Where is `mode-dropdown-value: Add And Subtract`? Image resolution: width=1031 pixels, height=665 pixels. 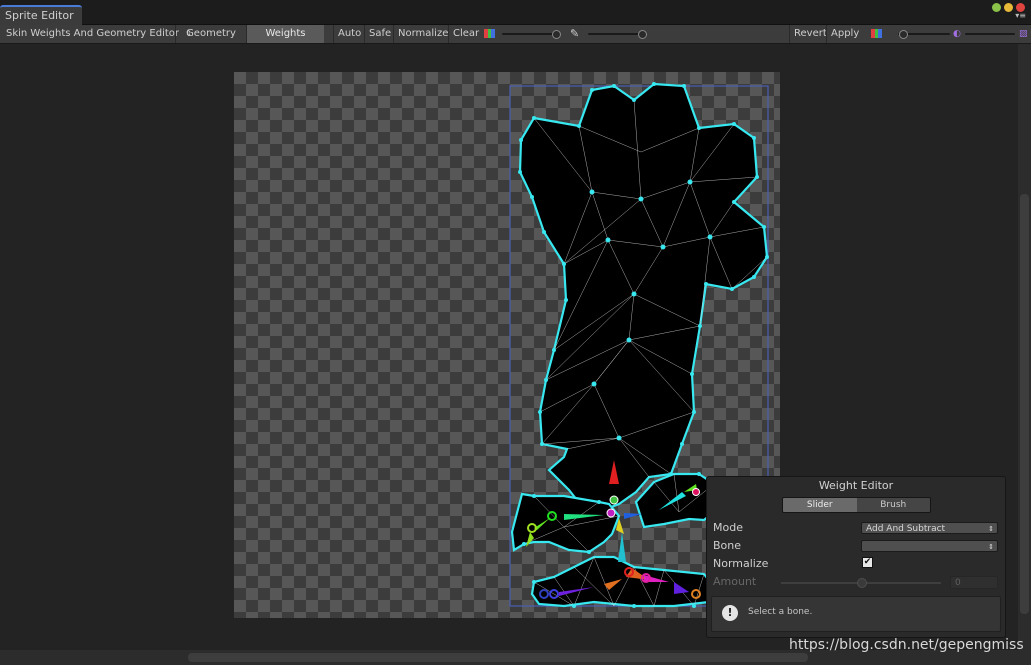
mode-dropdown-value: Add And Subtract is located at coordinates (906, 529).